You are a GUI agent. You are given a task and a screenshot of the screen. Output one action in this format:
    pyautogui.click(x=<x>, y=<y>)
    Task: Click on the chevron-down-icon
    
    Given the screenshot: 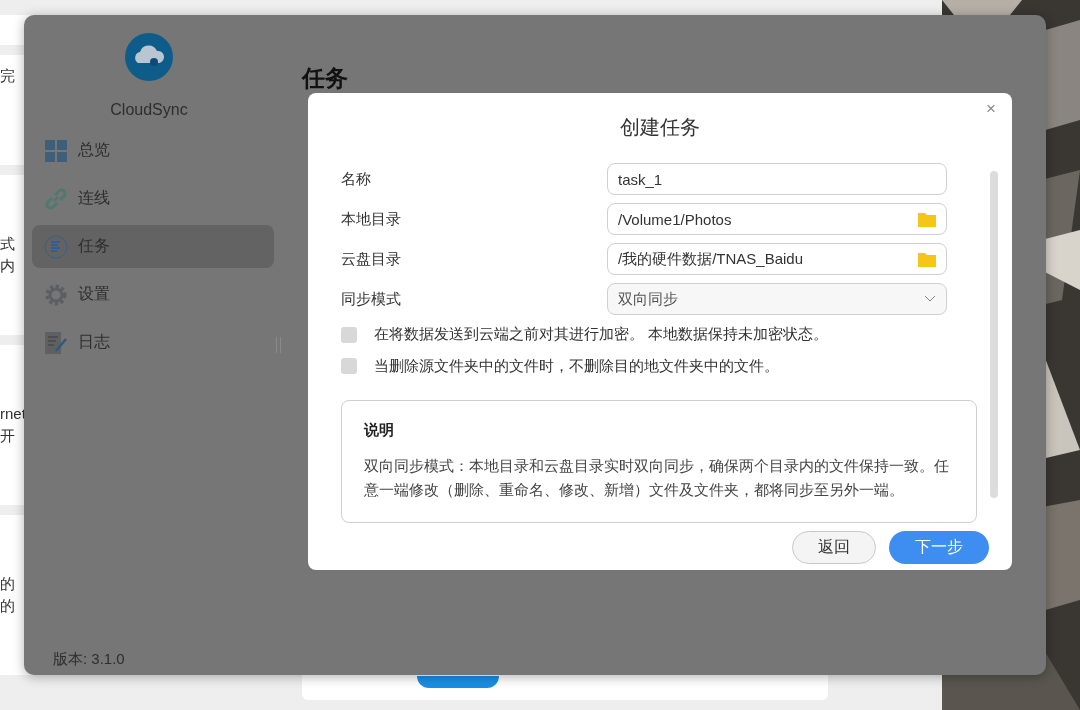 What is the action you would take?
    pyautogui.click(x=930, y=299)
    